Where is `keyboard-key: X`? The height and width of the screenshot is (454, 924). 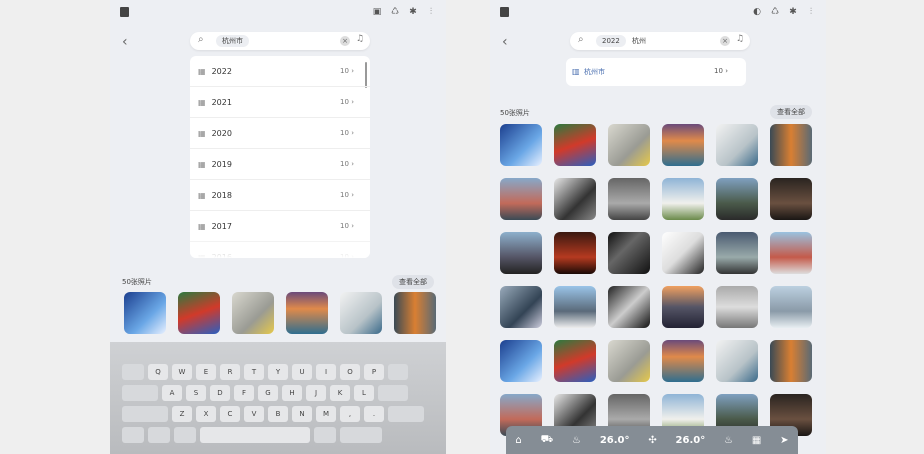 keyboard-key: X is located at coordinates (206, 414).